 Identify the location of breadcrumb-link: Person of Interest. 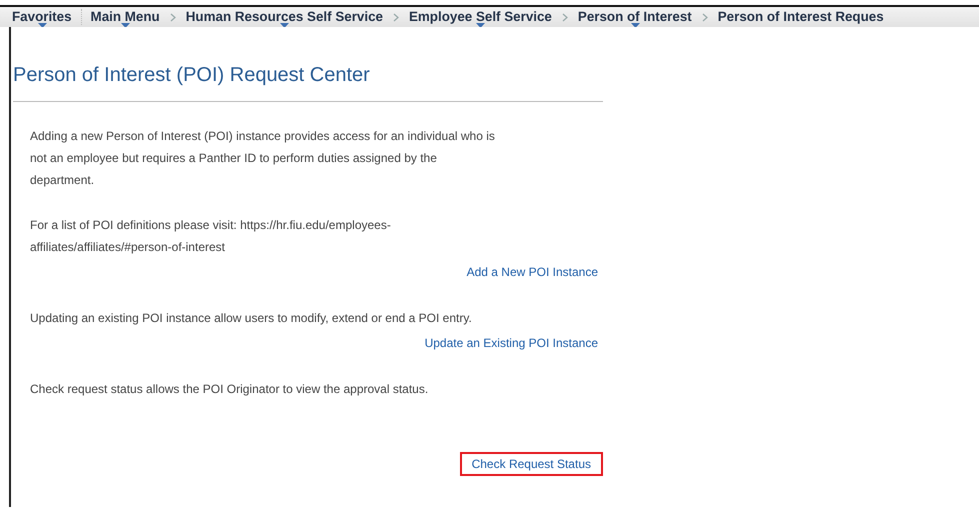
(635, 17).